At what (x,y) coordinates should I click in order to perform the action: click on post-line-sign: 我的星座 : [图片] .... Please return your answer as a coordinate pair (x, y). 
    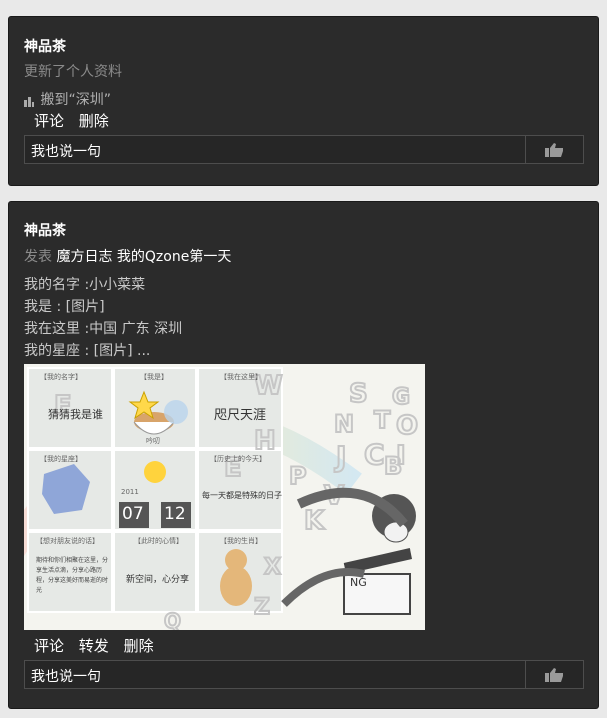
    Looking at the image, I should click on (87, 351).